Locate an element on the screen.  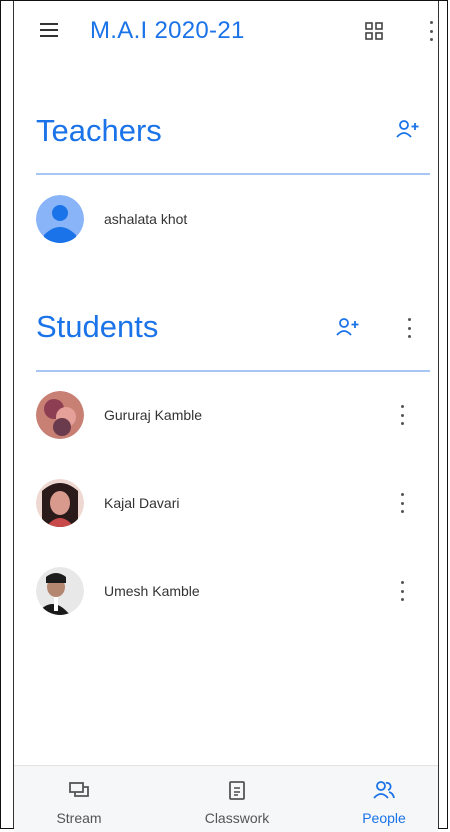
nav-classwork: Classwork is located at coordinates (237, 799).